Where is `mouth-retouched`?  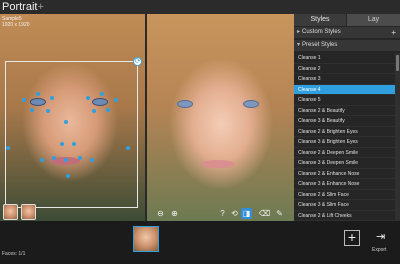 mouth-retouched is located at coordinates (218, 164).